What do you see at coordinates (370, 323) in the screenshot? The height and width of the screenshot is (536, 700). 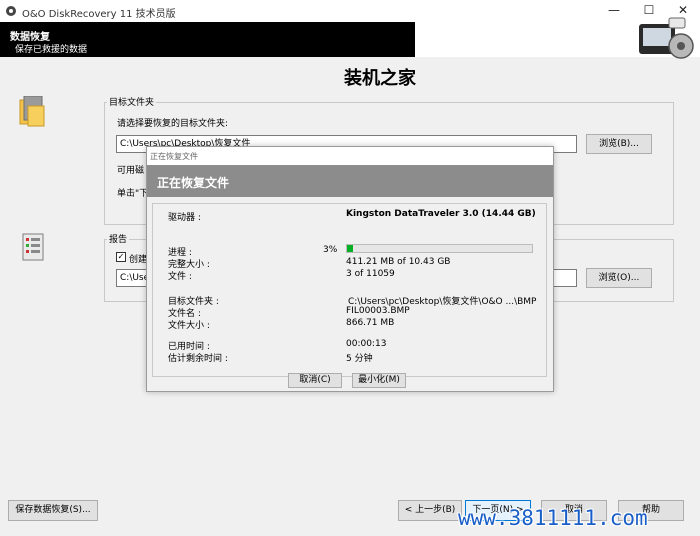 I see `filesize-value: 866.71 MB` at bounding box center [370, 323].